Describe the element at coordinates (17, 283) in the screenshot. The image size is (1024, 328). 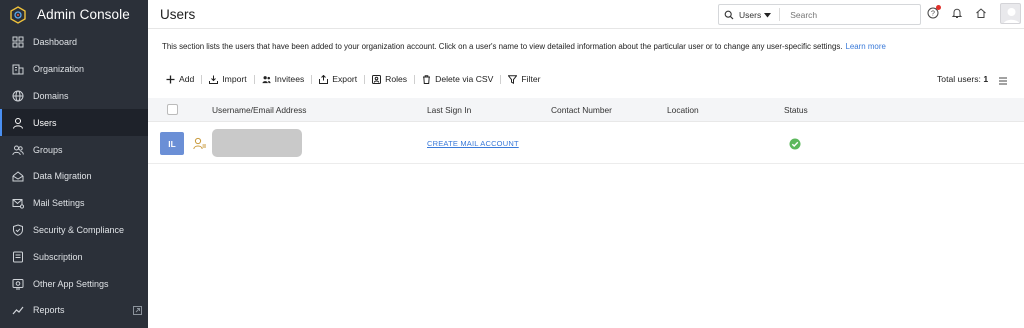
I see `app-settings-icon` at that location.